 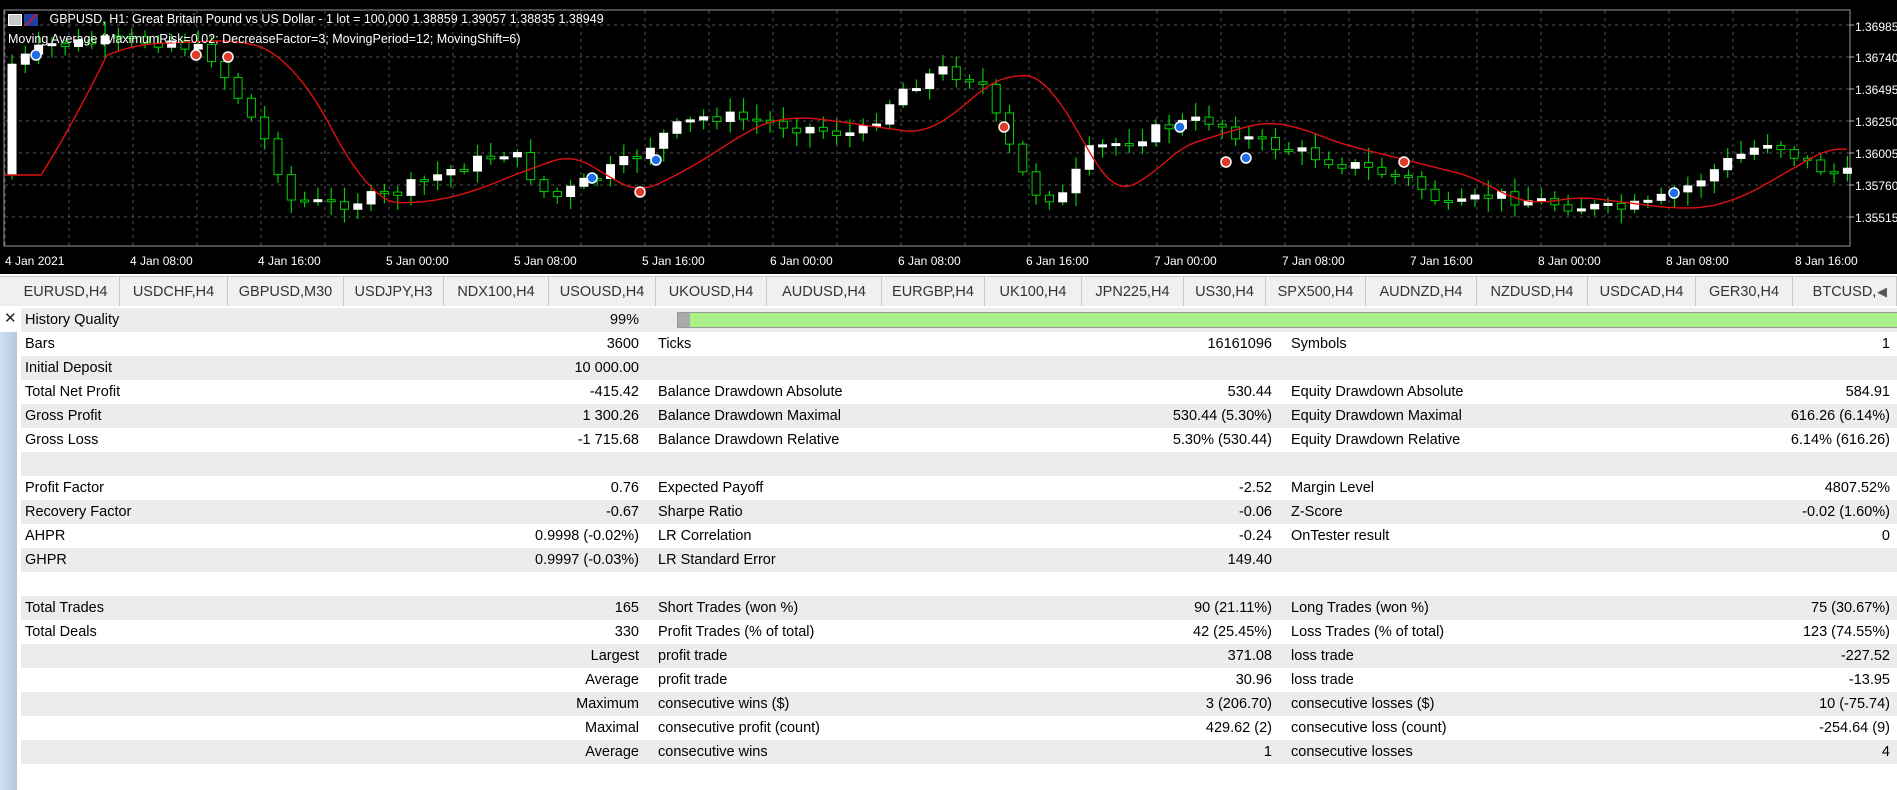 What do you see at coordinates (612, 752) in the screenshot?
I see `report-value: Average` at bounding box center [612, 752].